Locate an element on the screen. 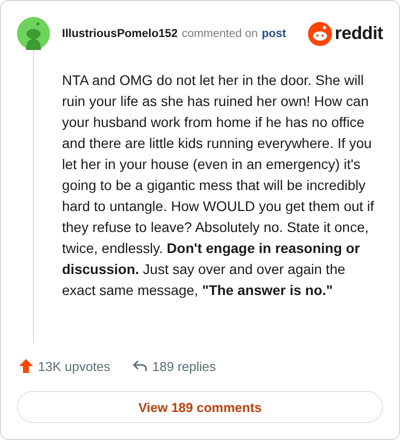  reply-count: 189 replies is located at coordinates (184, 366).